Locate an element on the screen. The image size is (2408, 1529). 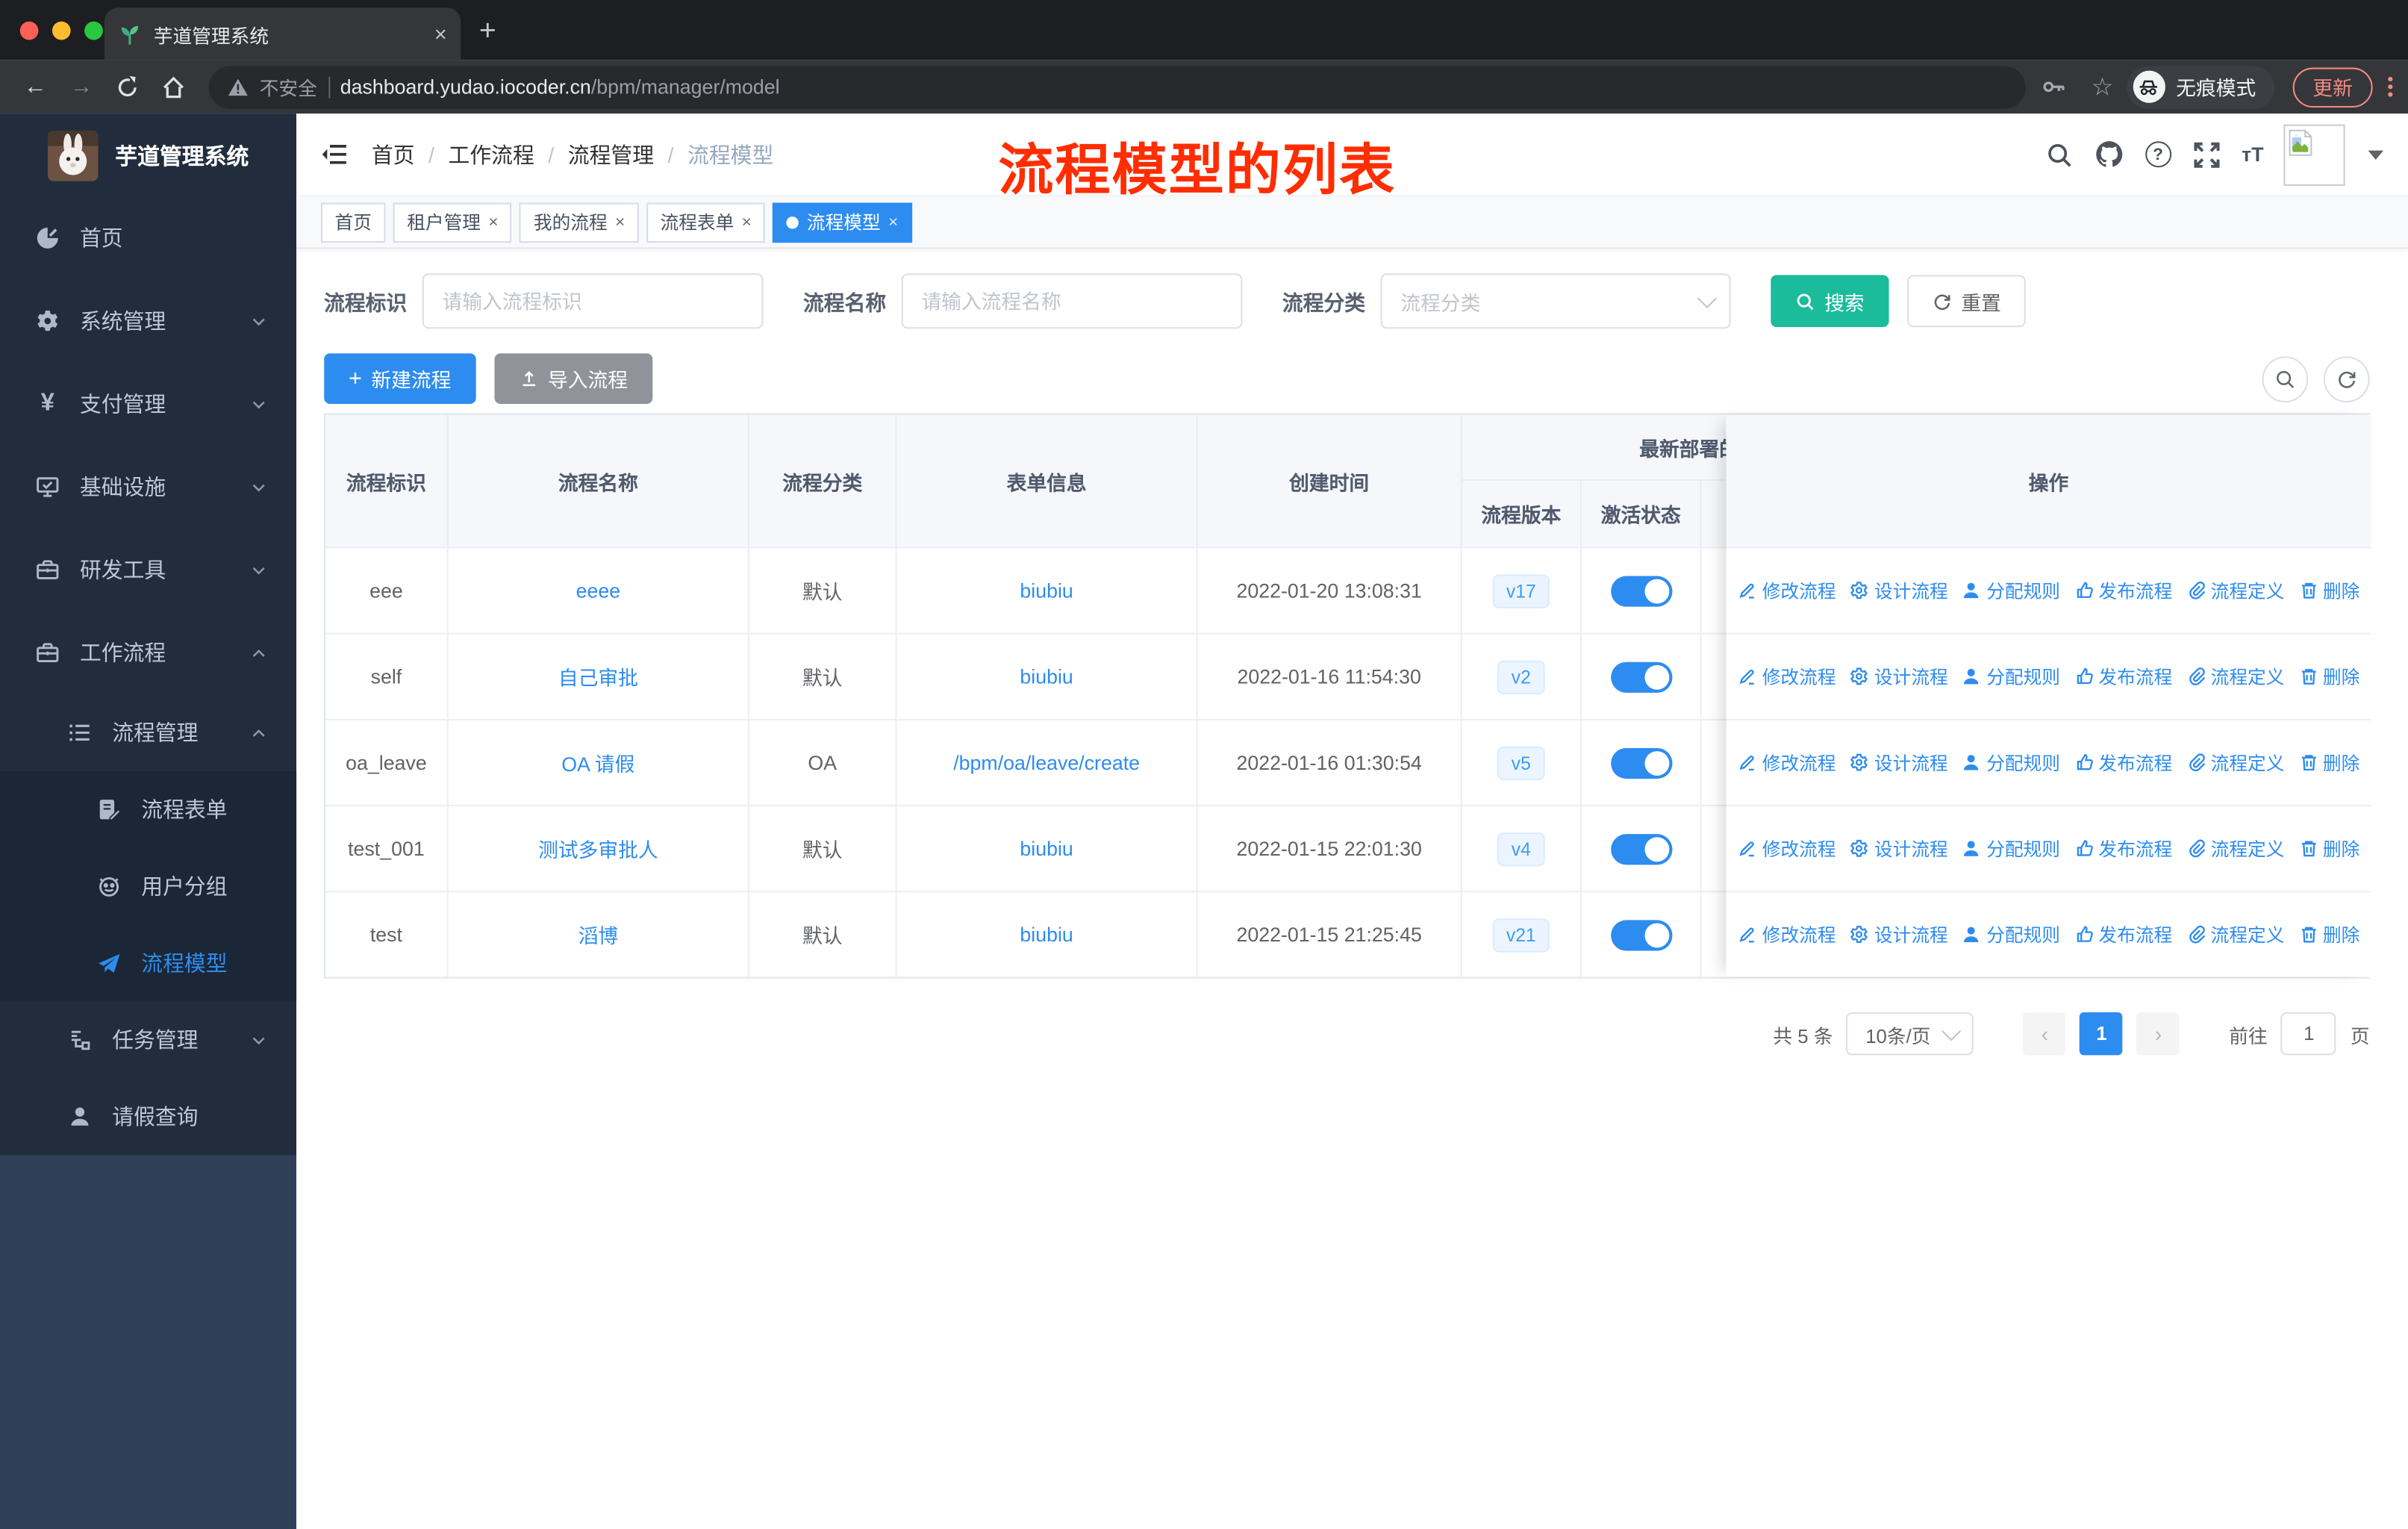
process-name-link: eeee is located at coordinates (598, 590).